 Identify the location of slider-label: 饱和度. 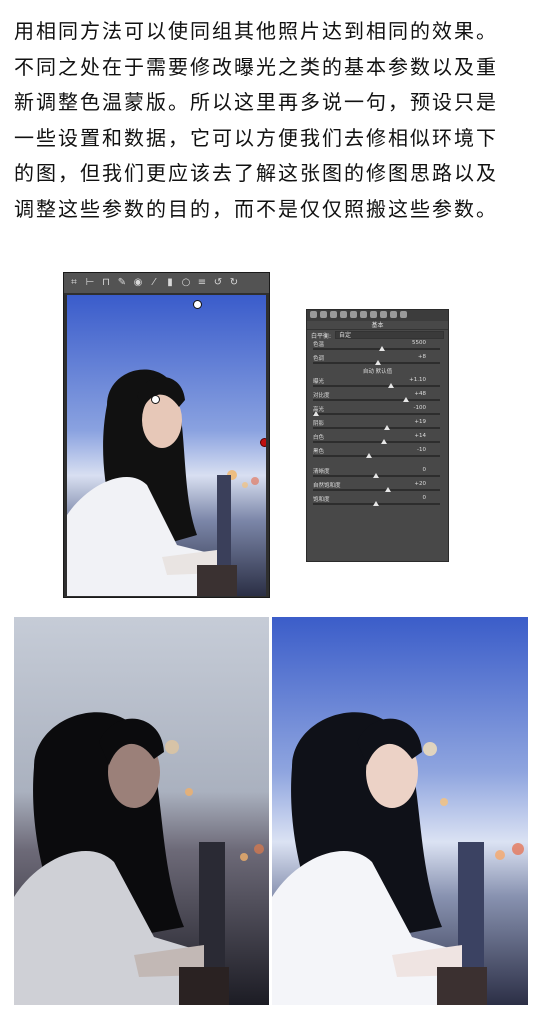
(321, 500).